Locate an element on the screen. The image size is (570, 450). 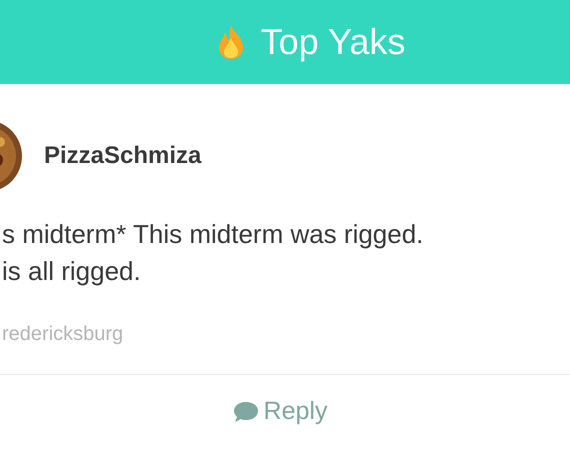
post-text: is all rigged. is located at coordinates (72, 271).